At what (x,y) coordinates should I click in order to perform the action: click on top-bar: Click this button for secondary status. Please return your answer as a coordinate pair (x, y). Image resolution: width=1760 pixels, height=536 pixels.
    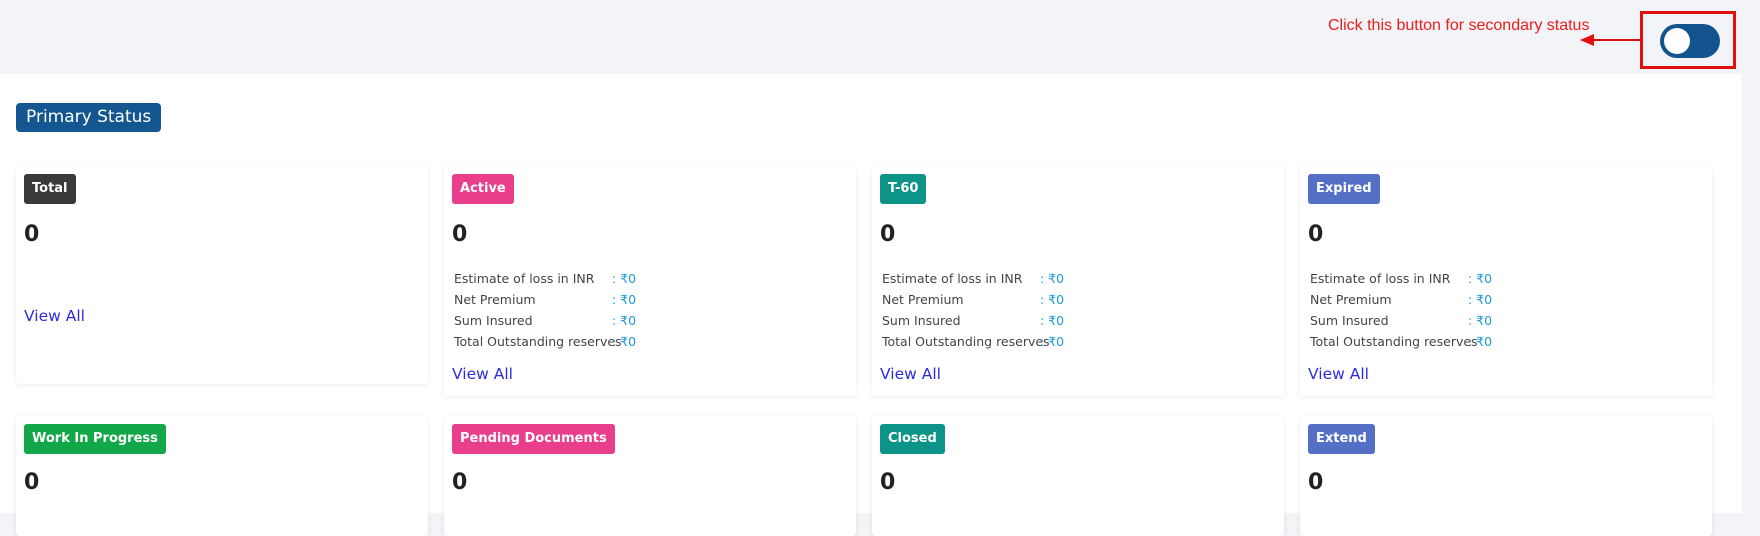
    Looking at the image, I should click on (880, 37).